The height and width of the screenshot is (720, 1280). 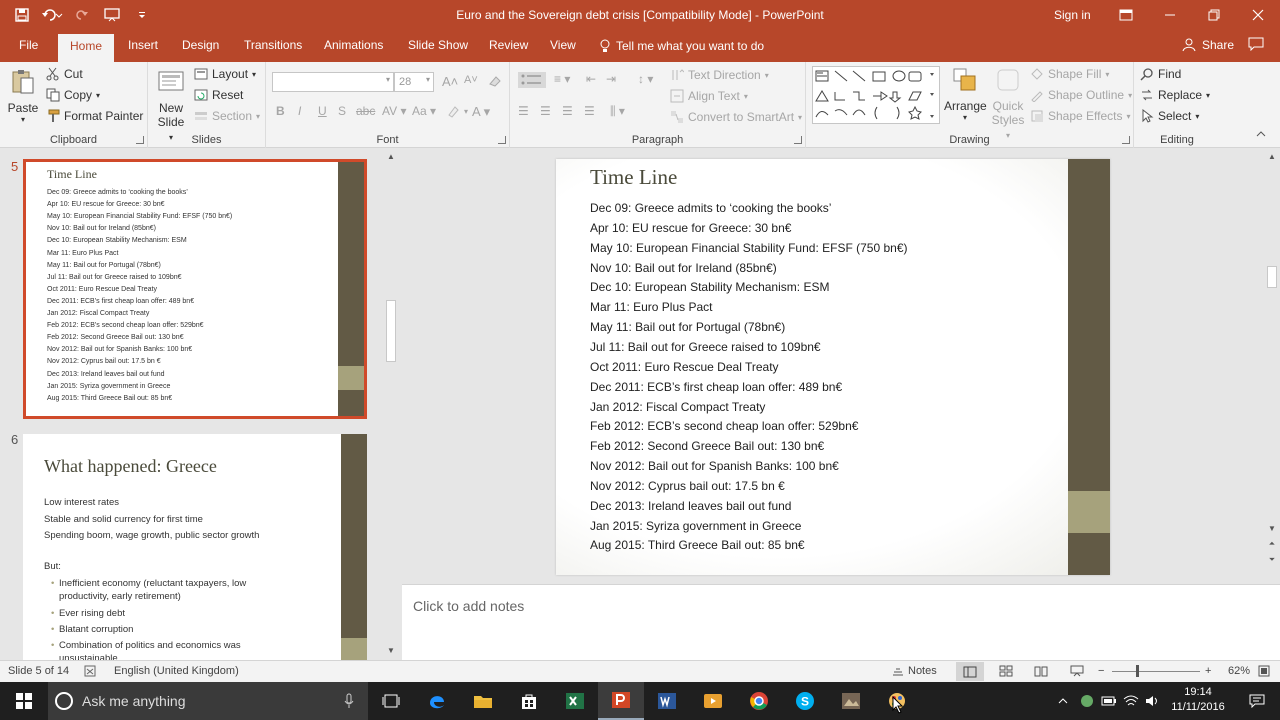 What do you see at coordinates (502, 140) in the screenshot?
I see `font-launcher-icon` at bounding box center [502, 140].